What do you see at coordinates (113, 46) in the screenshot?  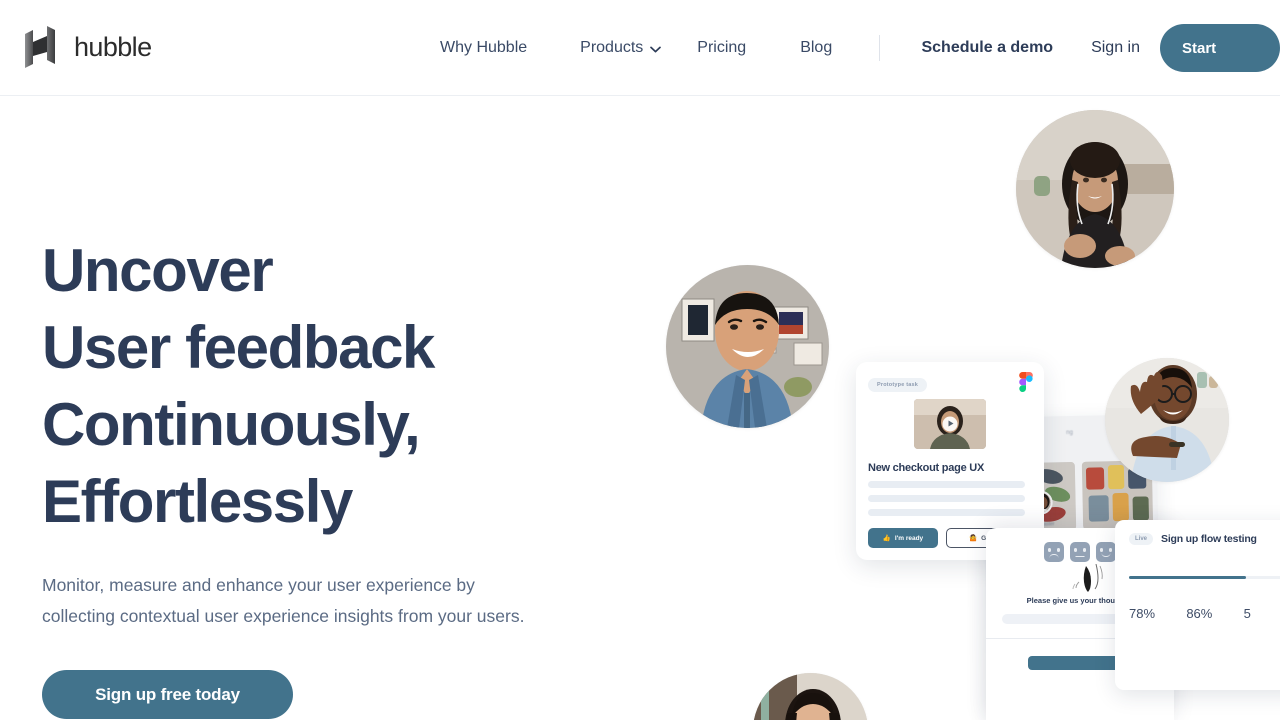 I see `logo-text: hubble` at bounding box center [113, 46].